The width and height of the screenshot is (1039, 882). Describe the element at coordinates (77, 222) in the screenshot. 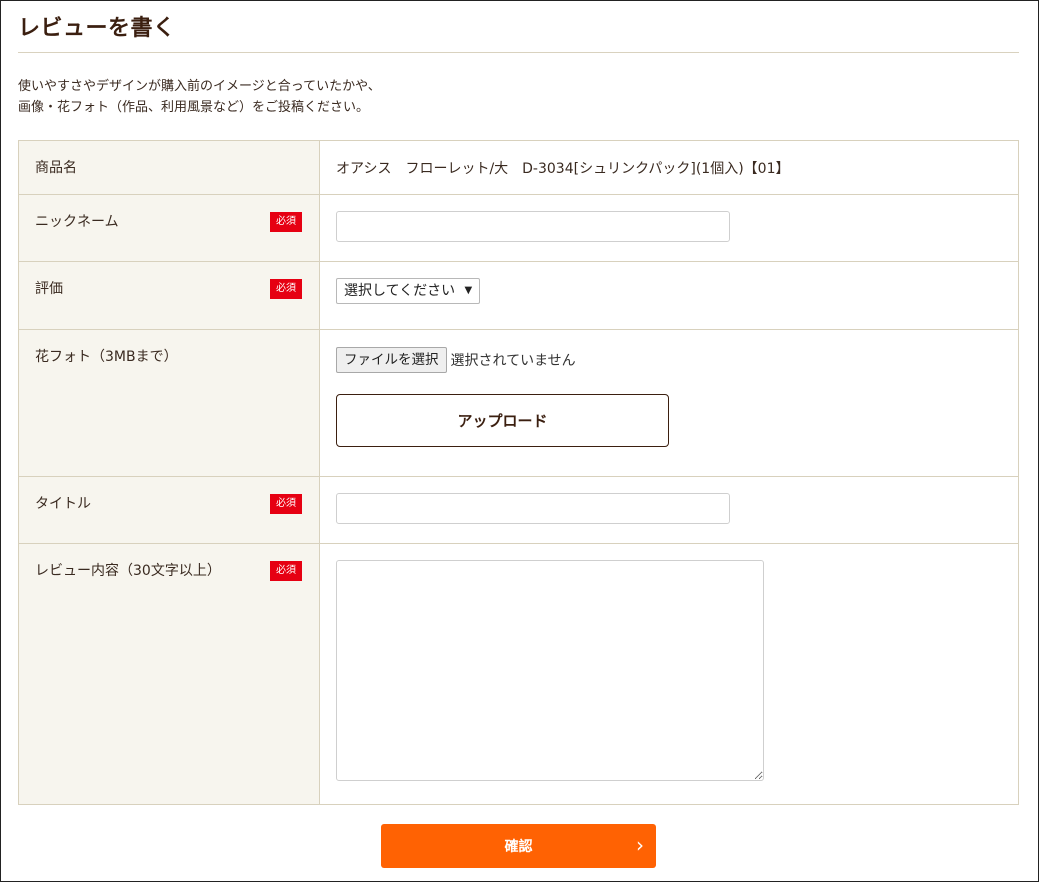

I see `label-nickname: ニックネーム` at that location.